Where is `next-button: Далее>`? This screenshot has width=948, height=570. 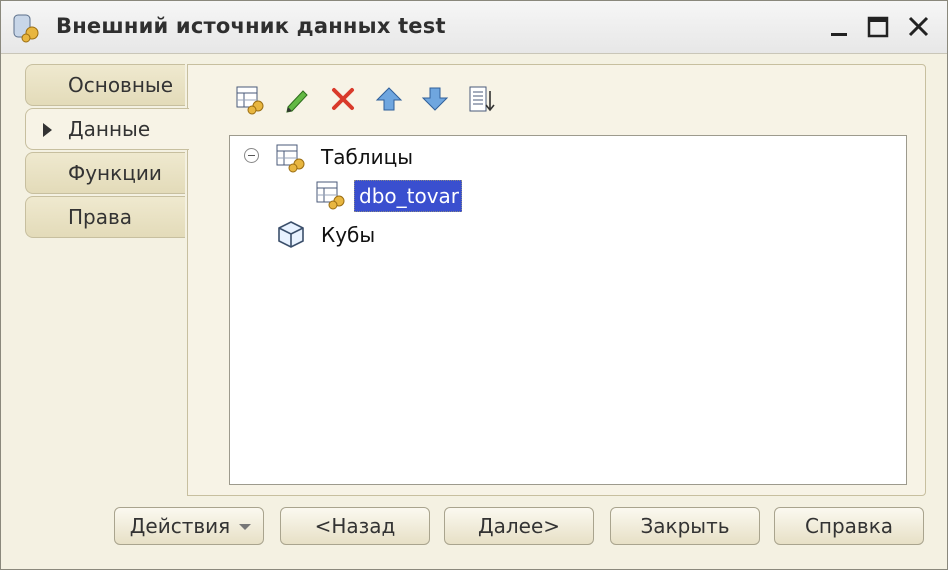 next-button: Далее> is located at coordinates (519, 526).